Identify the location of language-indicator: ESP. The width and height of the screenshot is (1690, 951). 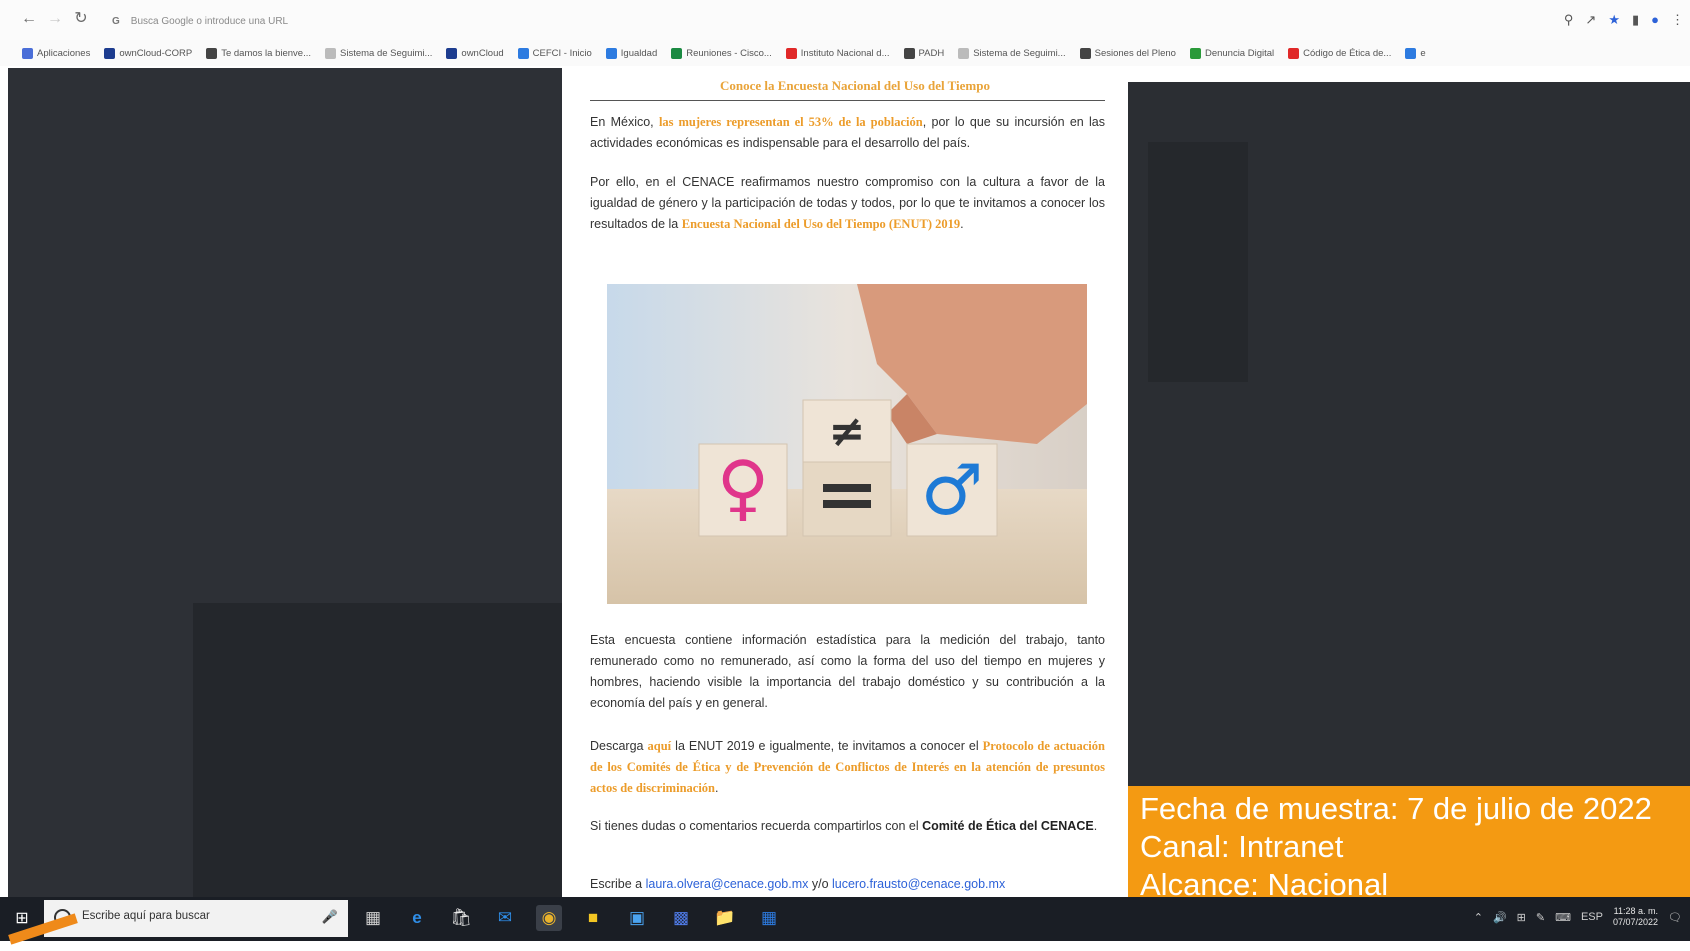
(1592, 917).